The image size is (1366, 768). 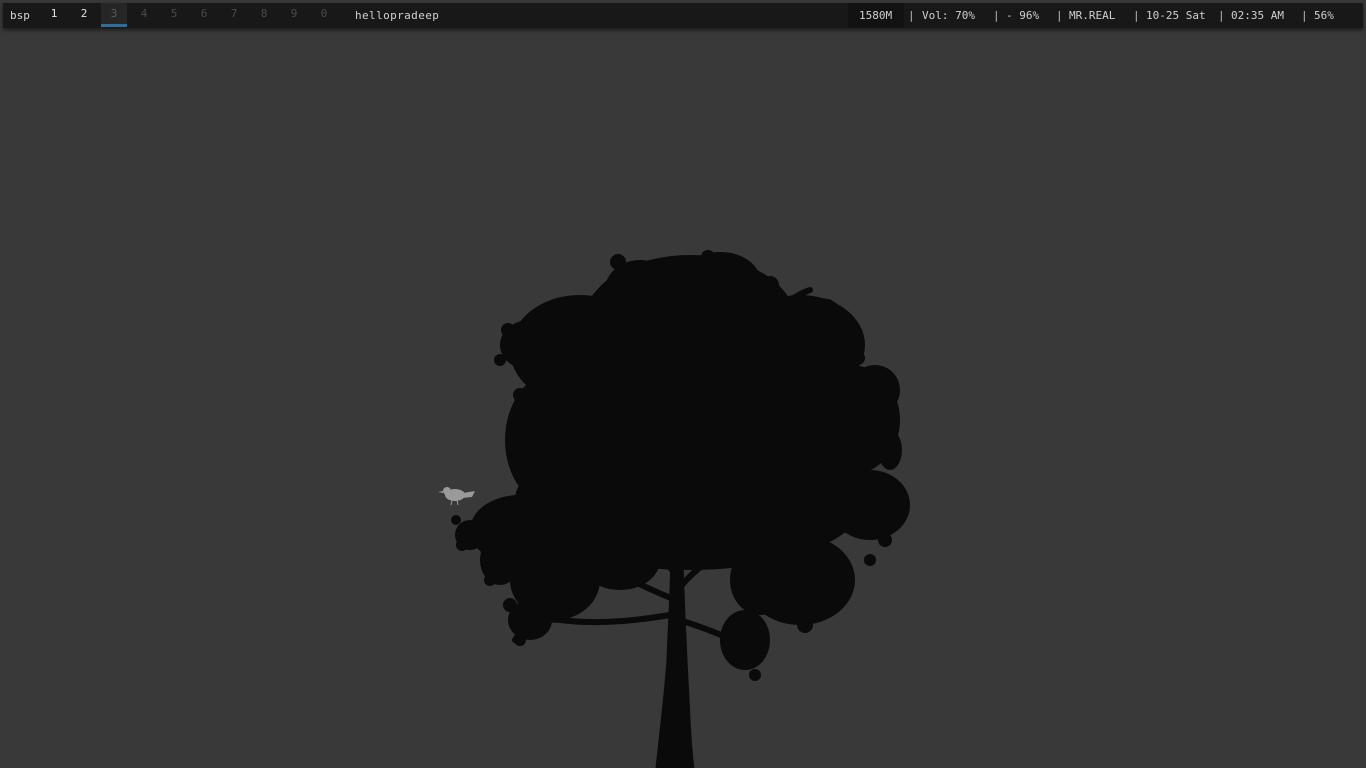 What do you see at coordinates (324, 13) in the screenshot?
I see `workspace-0: 0` at bounding box center [324, 13].